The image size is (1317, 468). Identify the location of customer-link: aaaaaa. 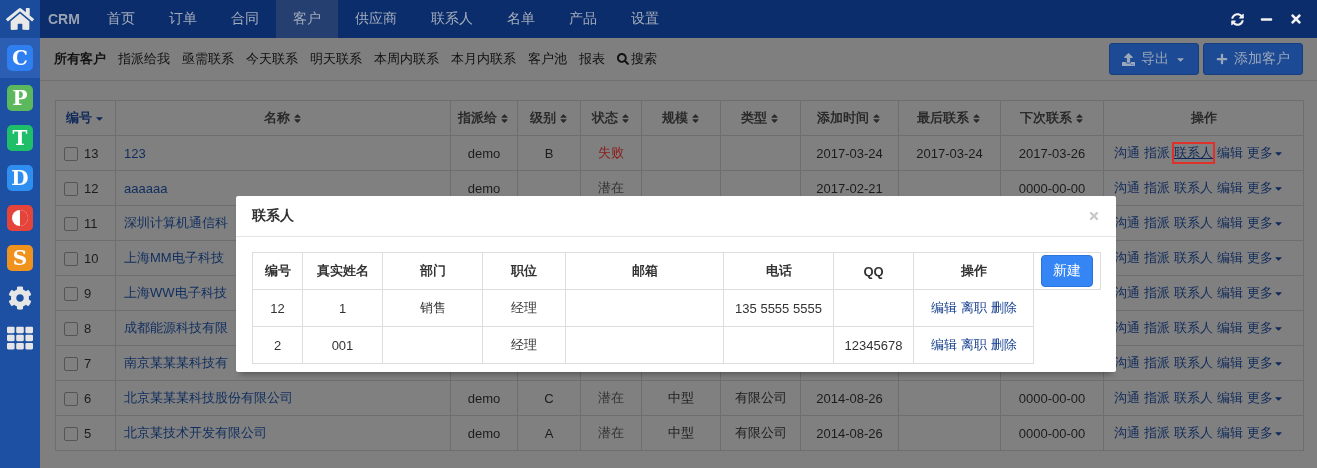
(146, 188).